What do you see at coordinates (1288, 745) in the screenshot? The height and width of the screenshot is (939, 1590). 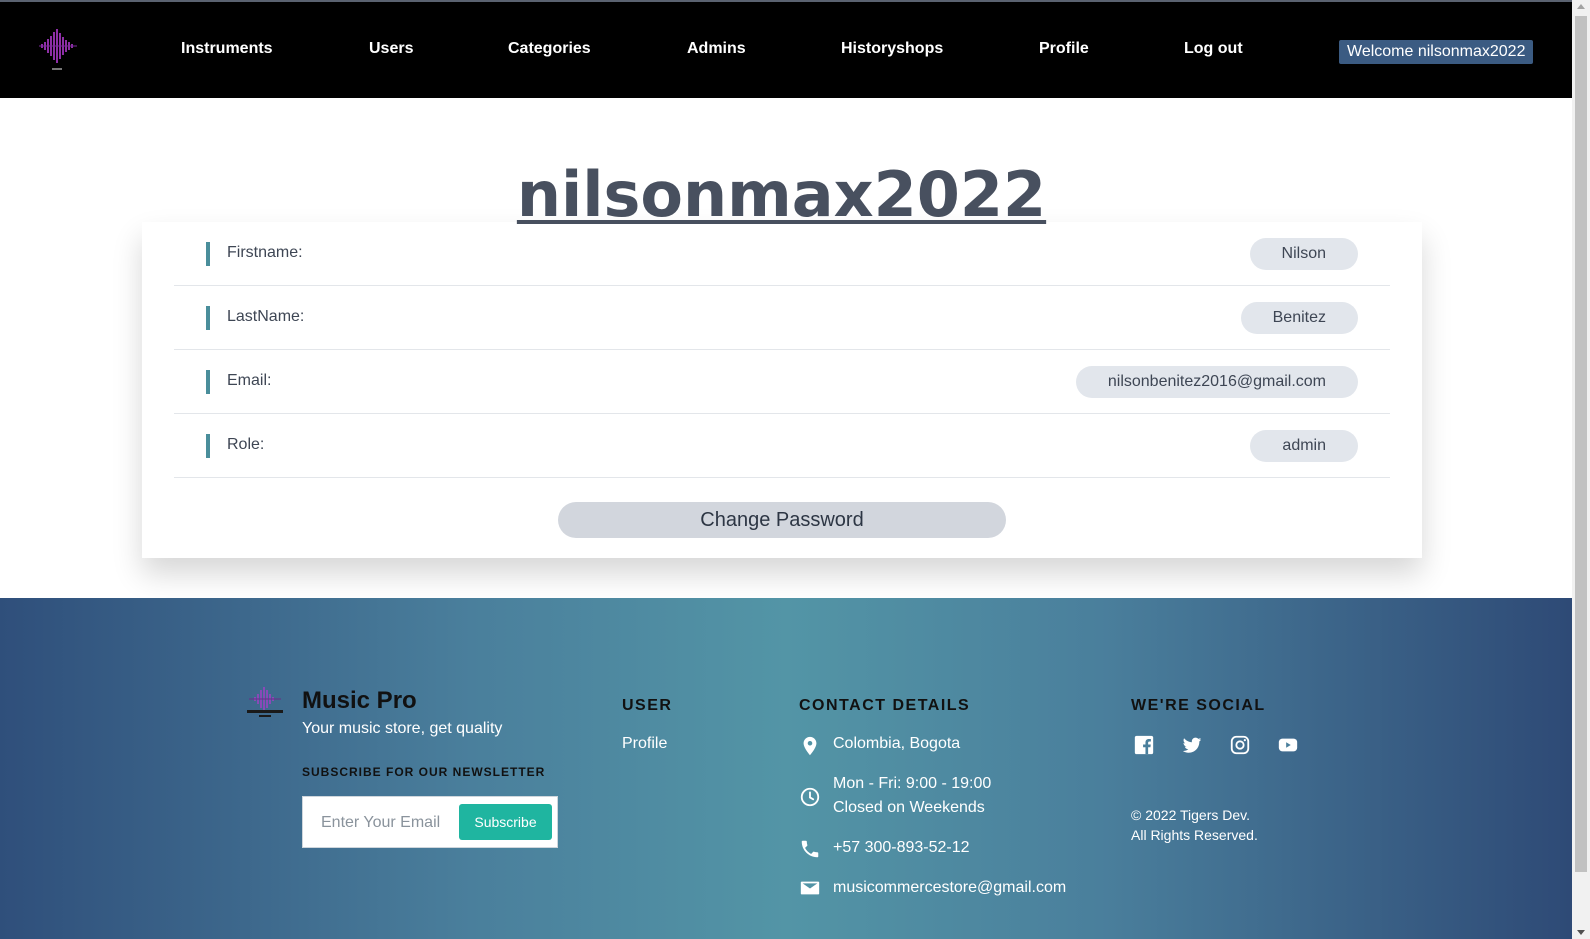 I see `youtube-icon` at bounding box center [1288, 745].